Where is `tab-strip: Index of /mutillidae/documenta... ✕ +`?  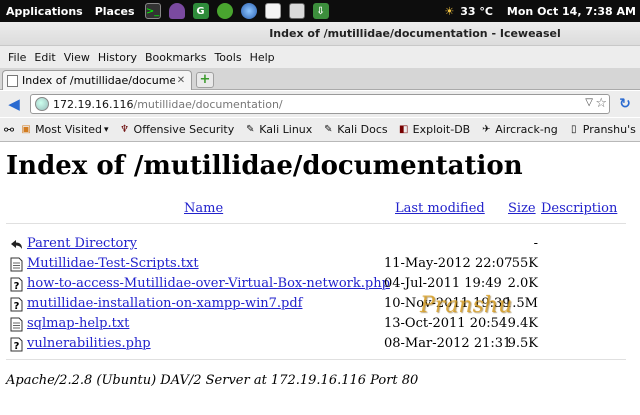 tab-strip: Index of /mutillidae/documenta... ✕ + is located at coordinates (320, 79).